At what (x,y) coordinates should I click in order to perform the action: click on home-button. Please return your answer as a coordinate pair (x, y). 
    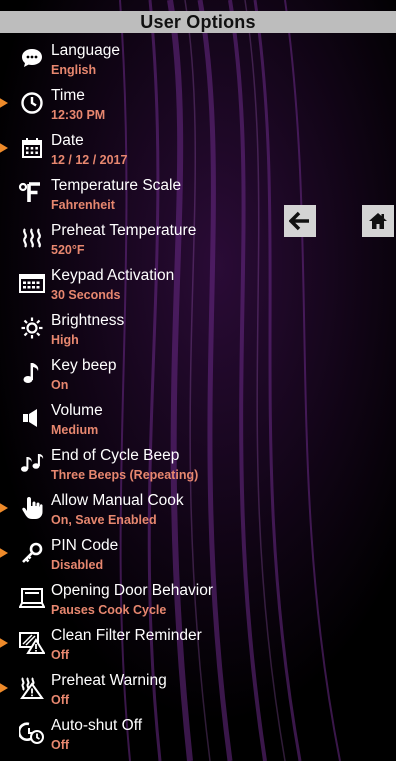
    Looking at the image, I should click on (378, 221).